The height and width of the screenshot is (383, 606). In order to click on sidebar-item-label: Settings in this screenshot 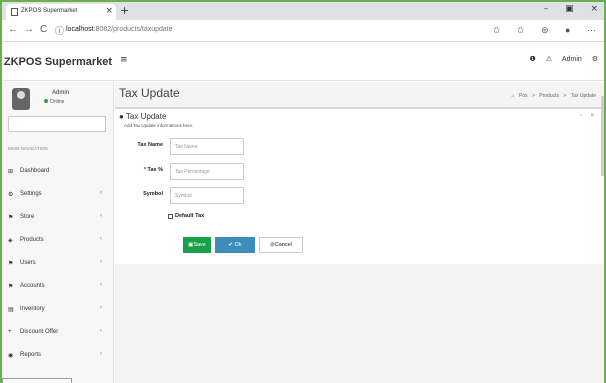, I will do `click(31, 194)`.